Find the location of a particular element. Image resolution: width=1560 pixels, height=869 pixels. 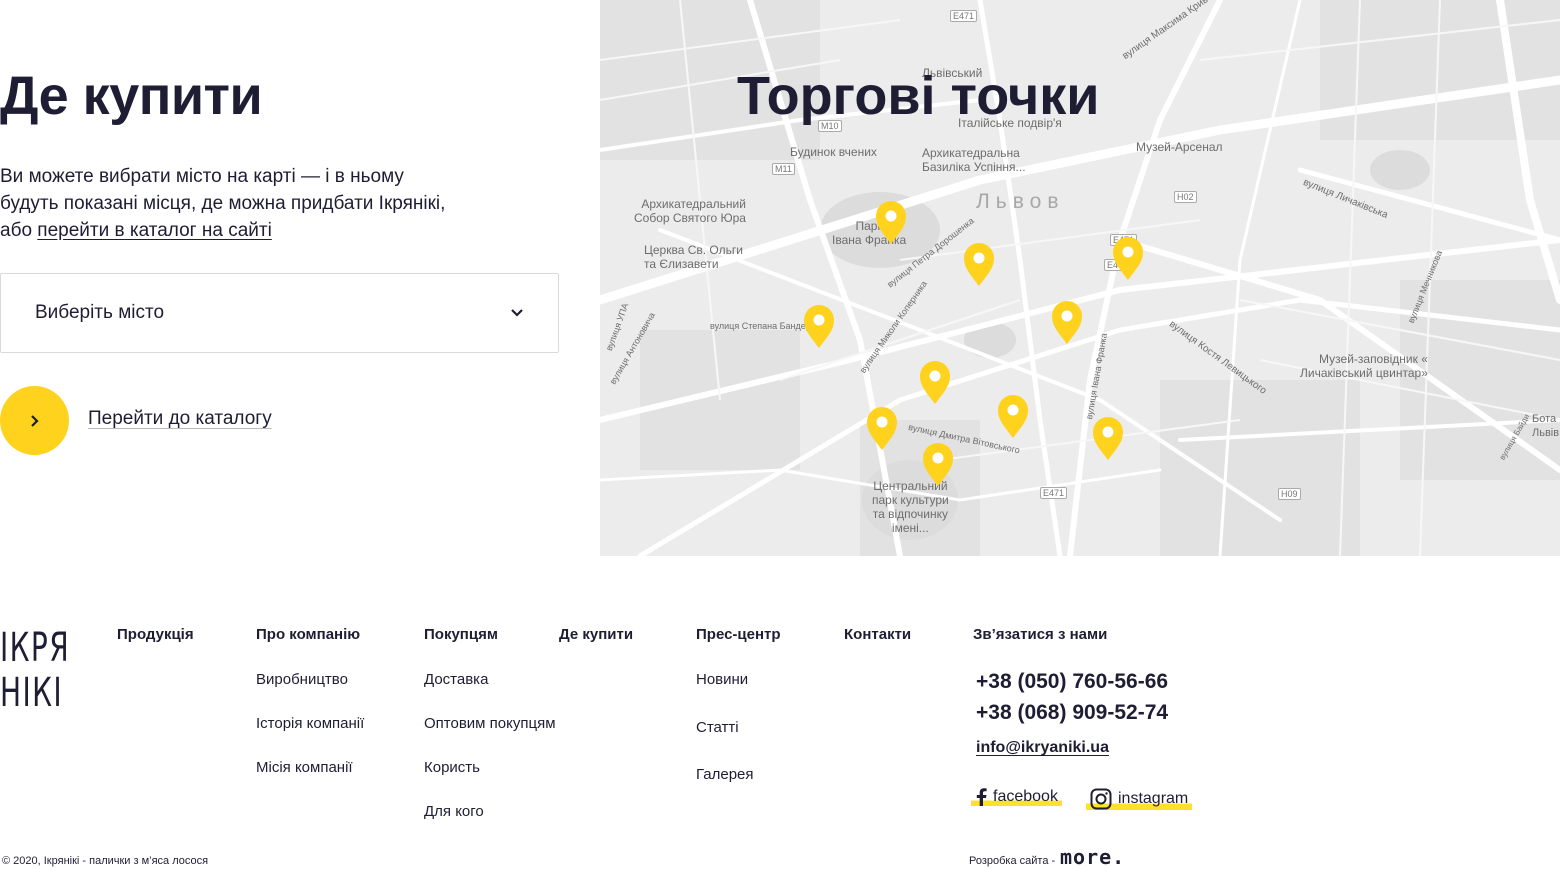

footer-nav-customers: Покупцям is located at coordinates (461, 634).